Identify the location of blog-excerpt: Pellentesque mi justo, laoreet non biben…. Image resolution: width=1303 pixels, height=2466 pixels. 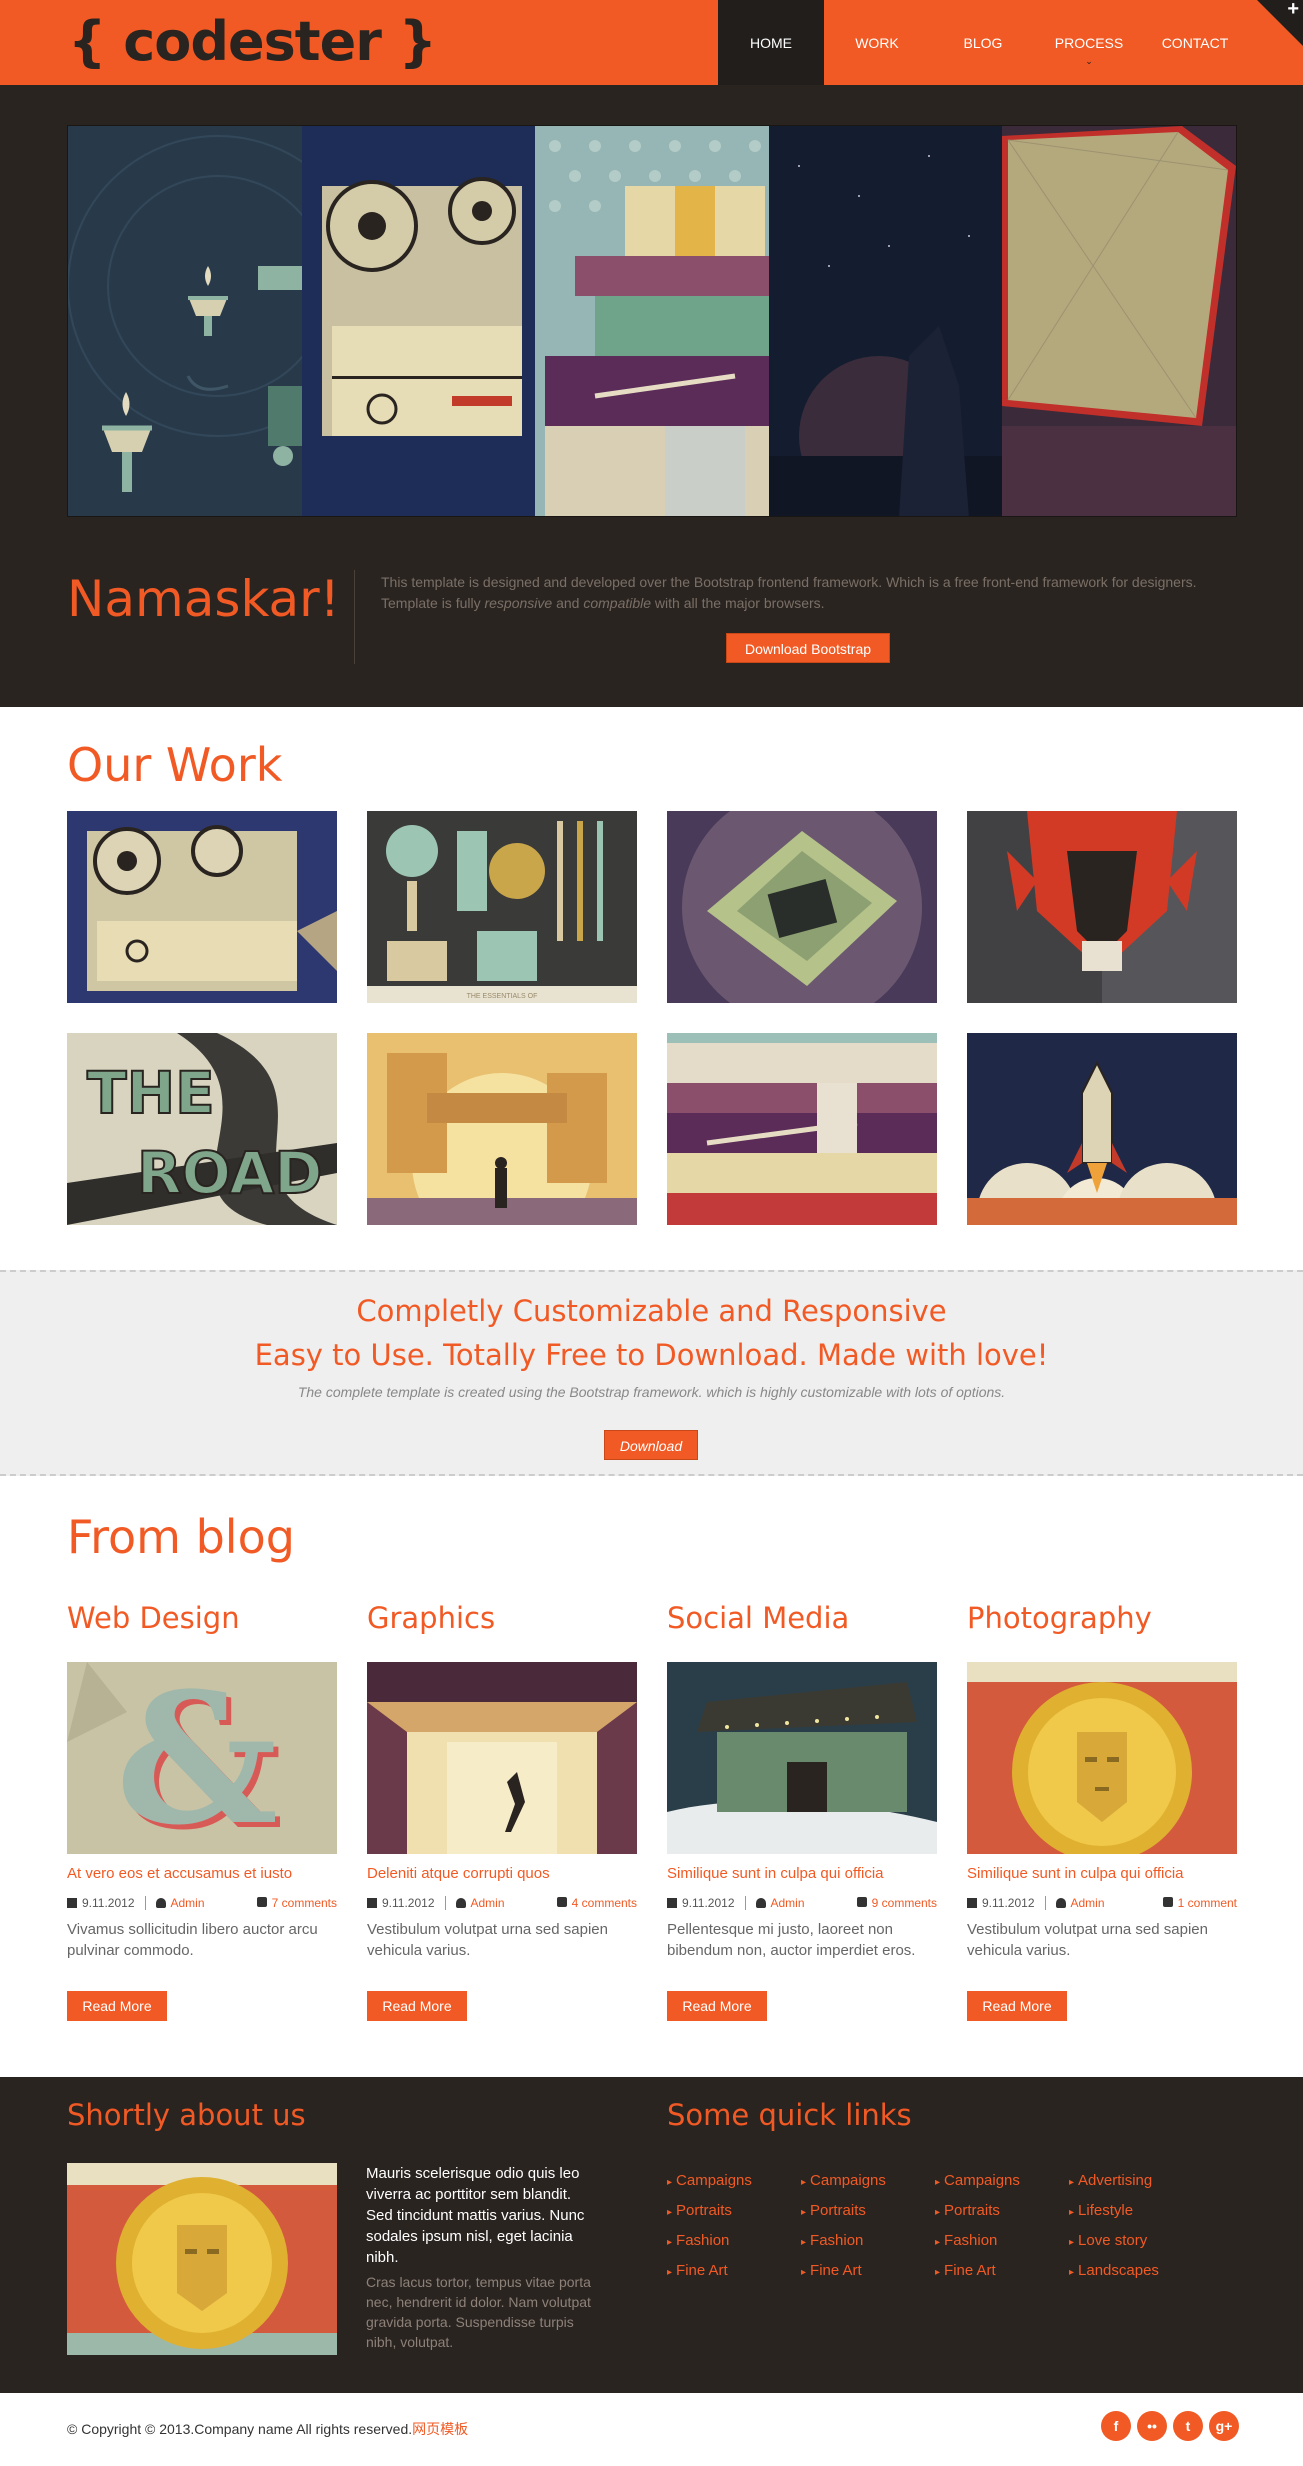
(791, 1940).